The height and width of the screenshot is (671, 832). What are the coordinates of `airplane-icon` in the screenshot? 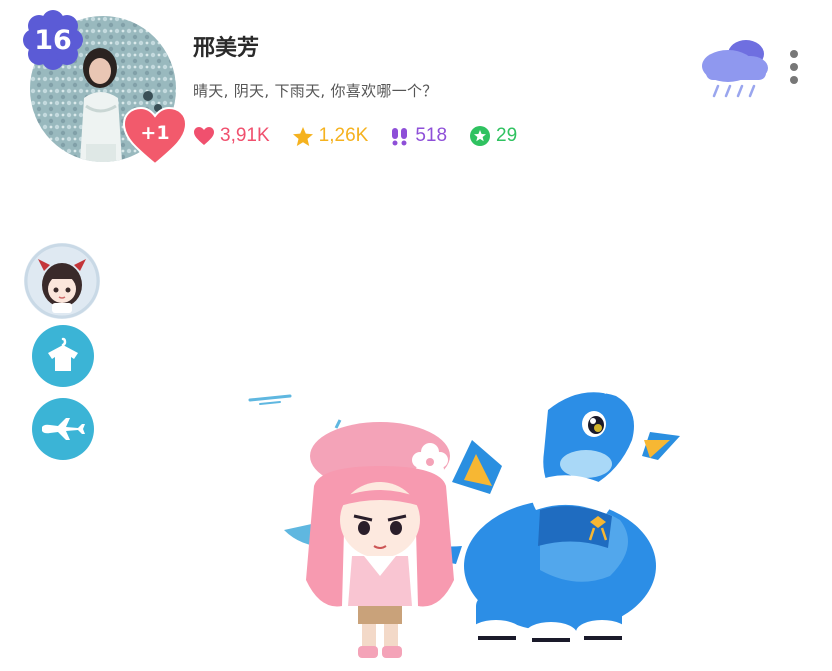 It's located at (63, 429).